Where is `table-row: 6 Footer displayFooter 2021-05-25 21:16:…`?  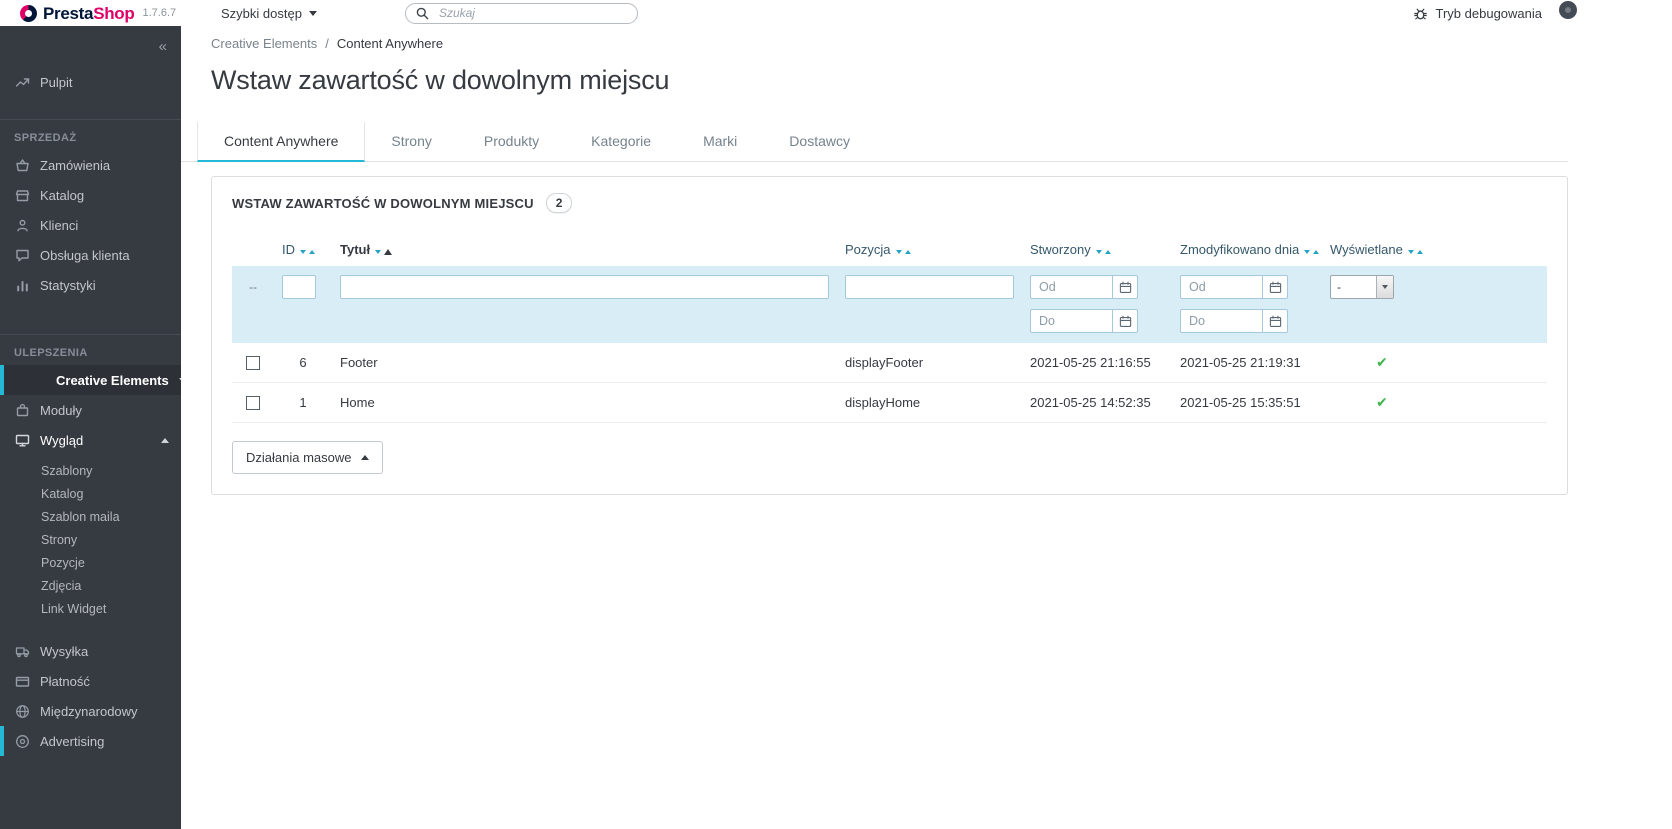 table-row: 6 Footer displayFooter 2021-05-25 21:16:… is located at coordinates (889, 363).